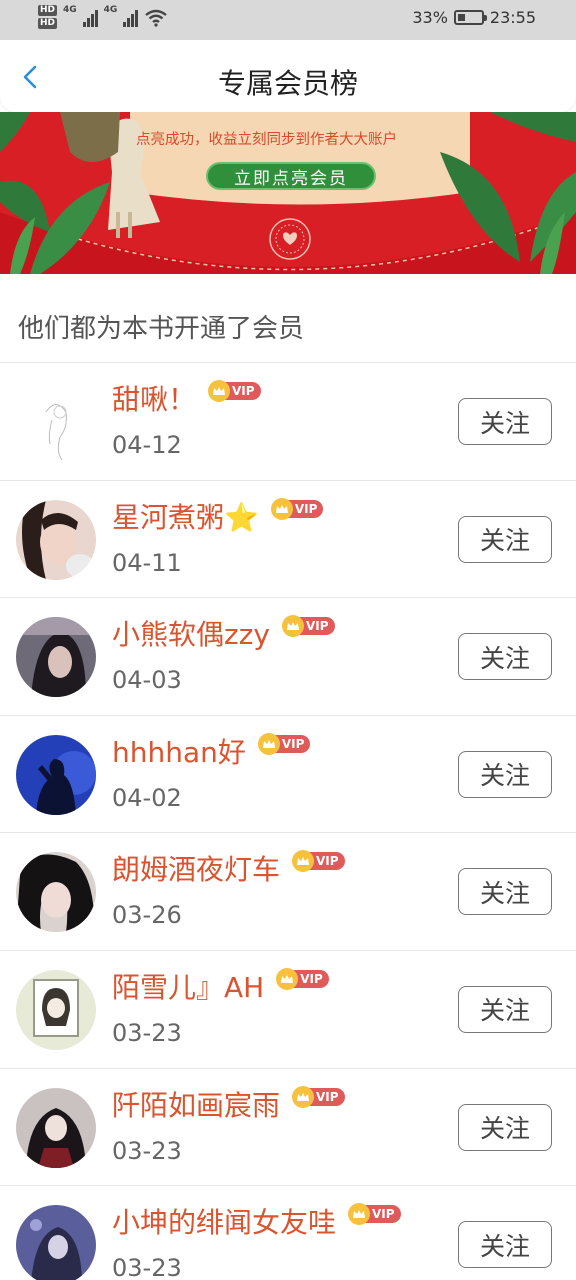  Describe the element at coordinates (288, 1010) in the screenshot. I see `list-item: 陌雪儿』AH VIP 03-23 关注` at that location.